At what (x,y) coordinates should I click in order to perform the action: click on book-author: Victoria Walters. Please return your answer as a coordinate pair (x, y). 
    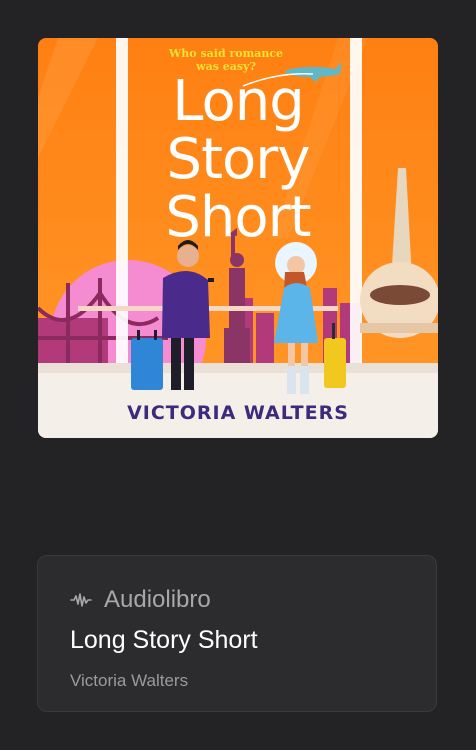
    Looking at the image, I should click on (129, 680).